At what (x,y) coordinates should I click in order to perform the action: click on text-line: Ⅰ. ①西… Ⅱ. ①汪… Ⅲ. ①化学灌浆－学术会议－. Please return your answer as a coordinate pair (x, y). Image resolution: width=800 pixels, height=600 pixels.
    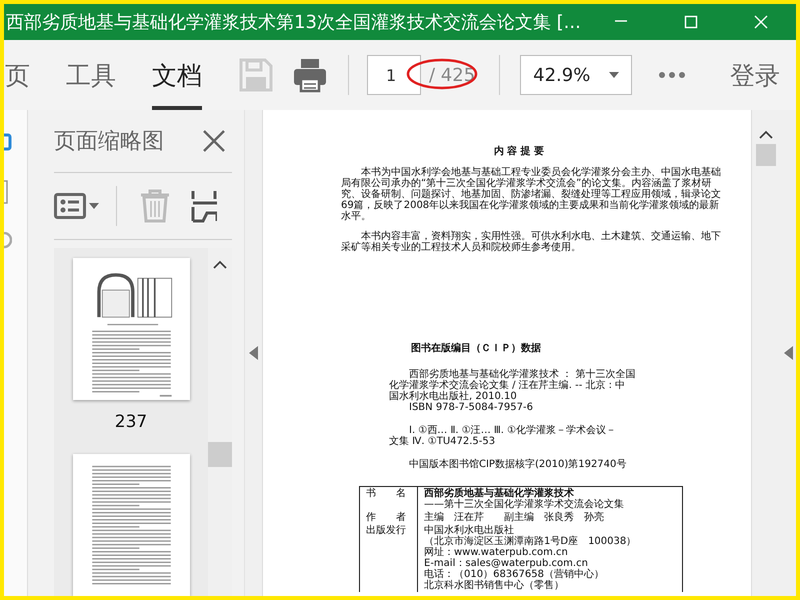
    Looking at the image, I should click on (512, 430).